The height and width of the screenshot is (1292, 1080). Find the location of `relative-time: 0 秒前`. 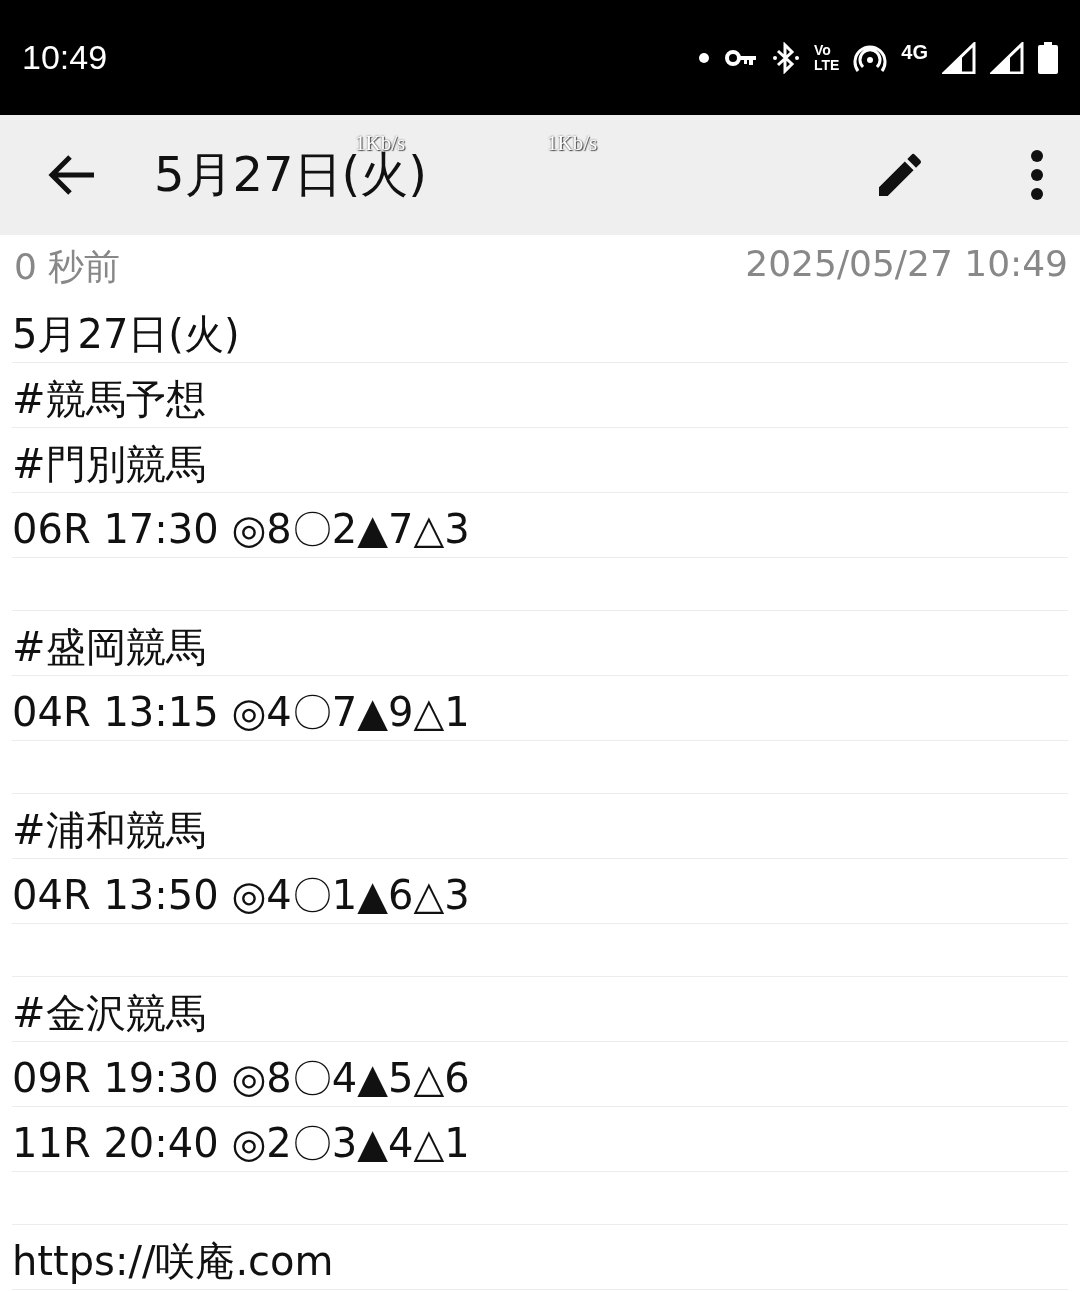

relative-time: 0 秒前 is located at coordinates (67, 267).